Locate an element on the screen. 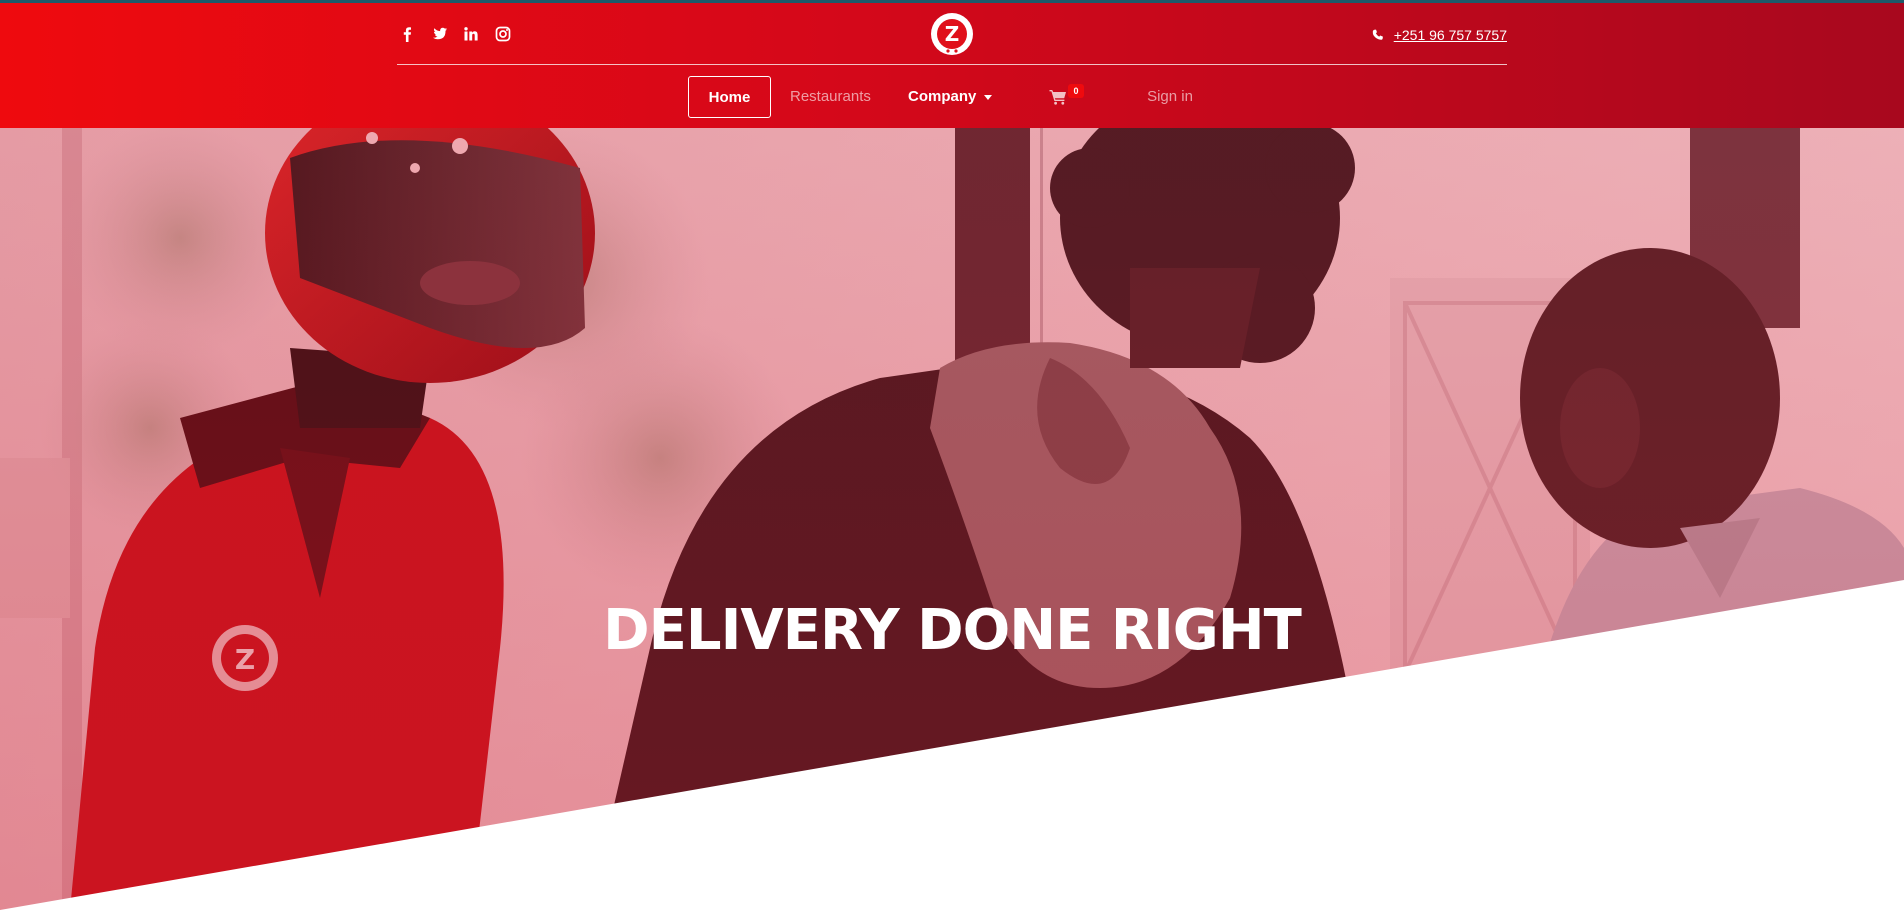 This screenshot has width=1904, height=910. brand-logo: Z is located at coordinates (952, 34).